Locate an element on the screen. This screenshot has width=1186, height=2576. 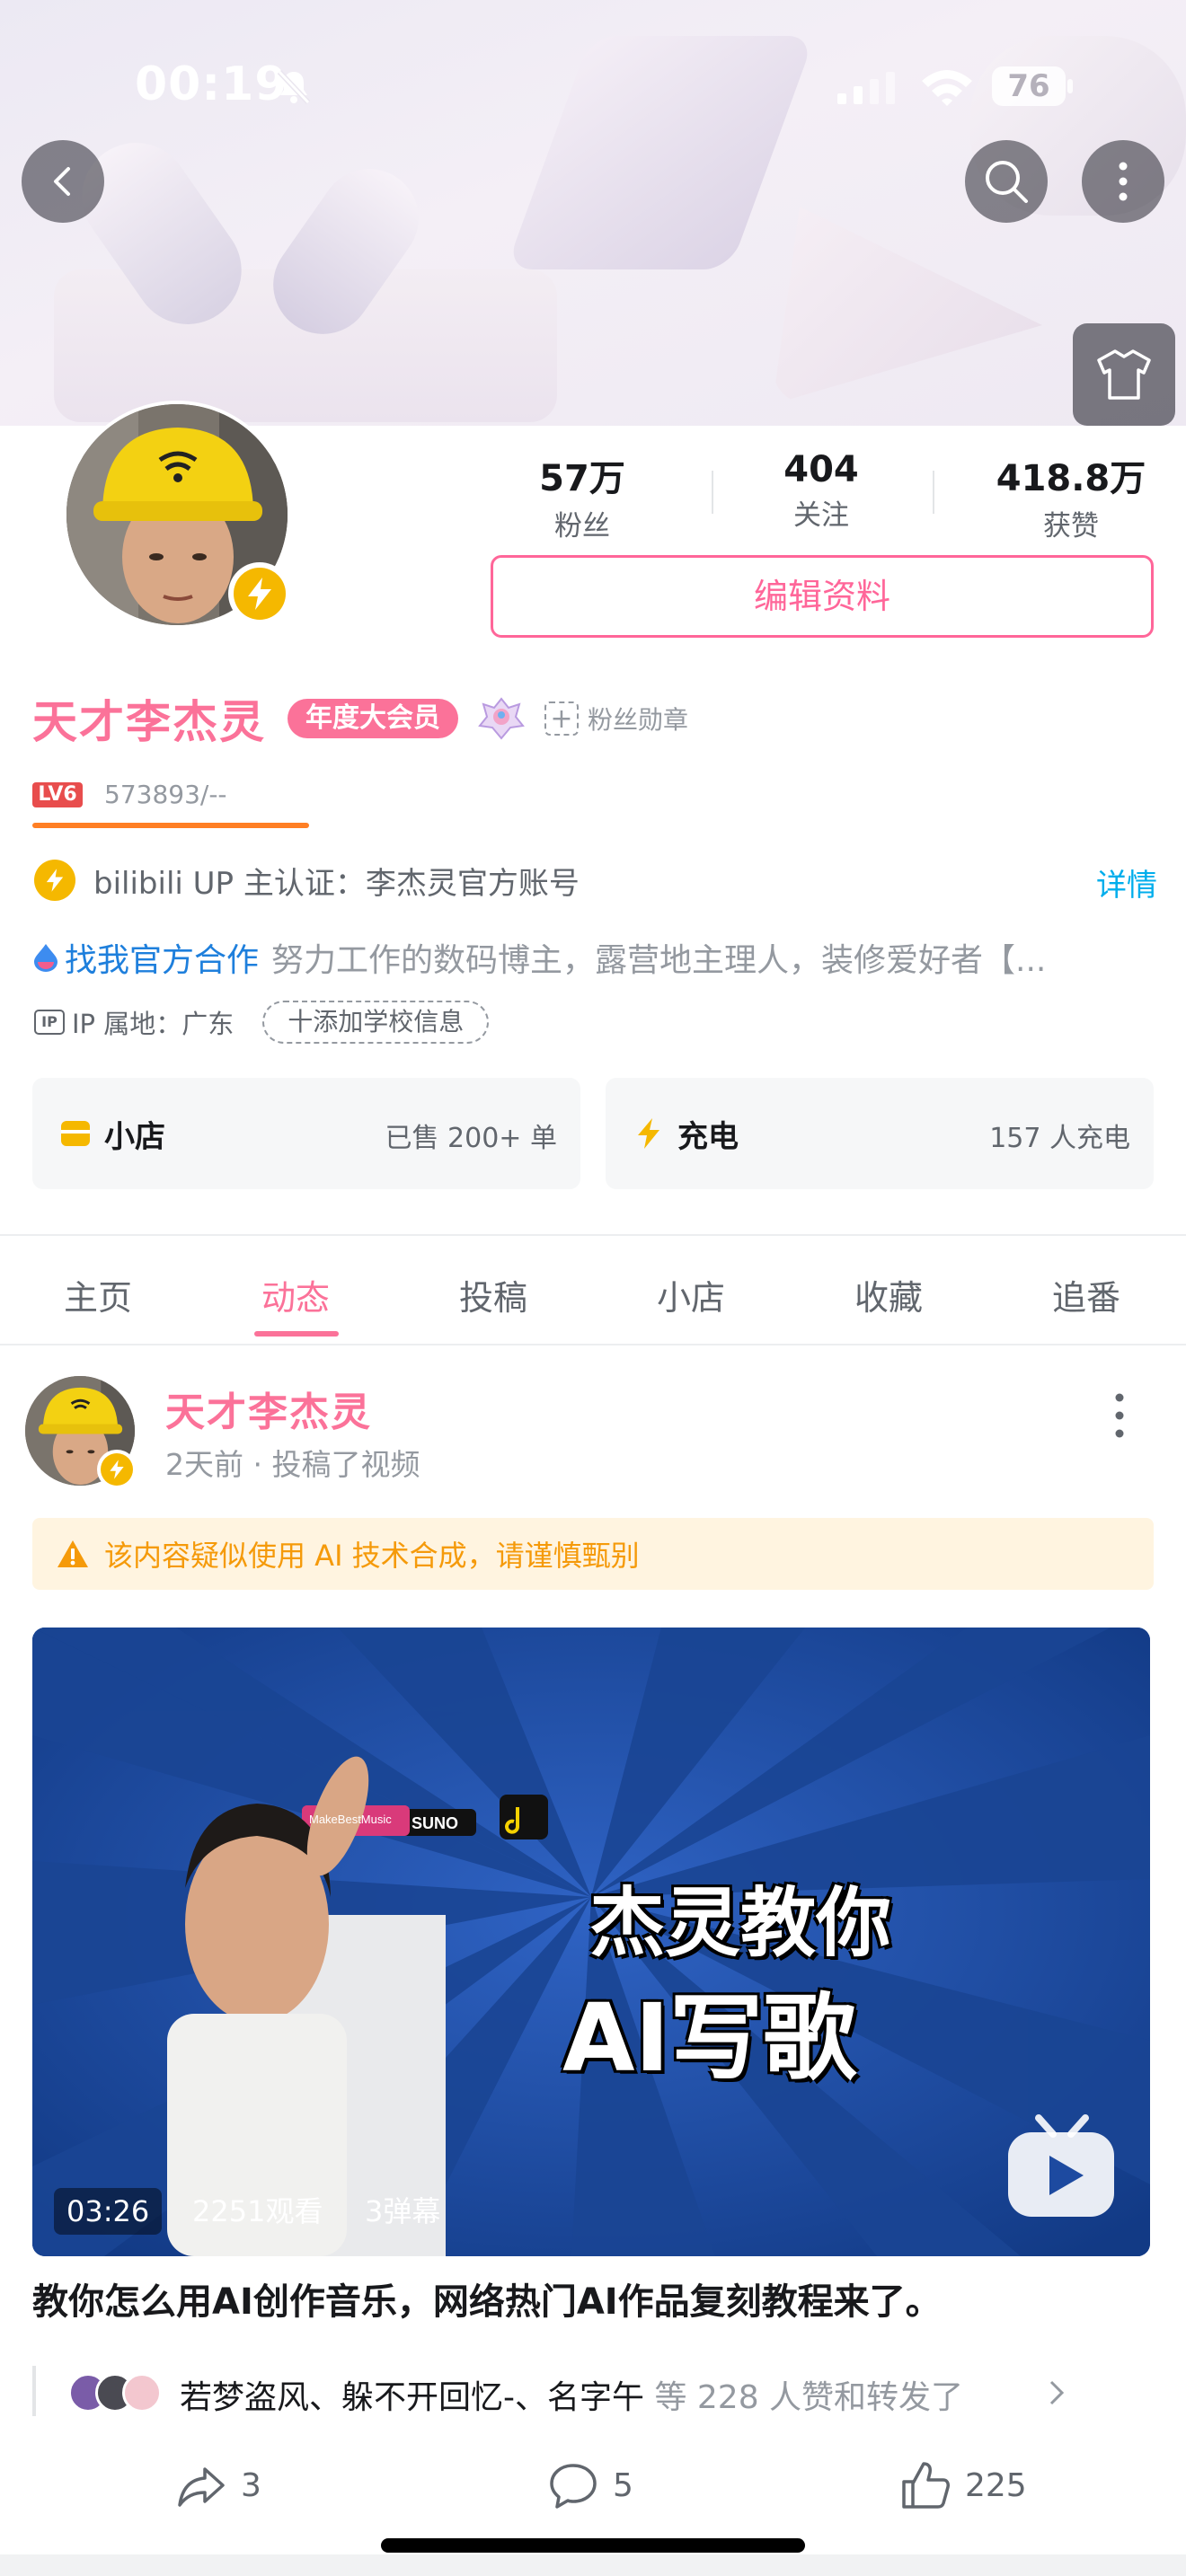
video-duration: 03:26 is located at coordinates (108, 2211).